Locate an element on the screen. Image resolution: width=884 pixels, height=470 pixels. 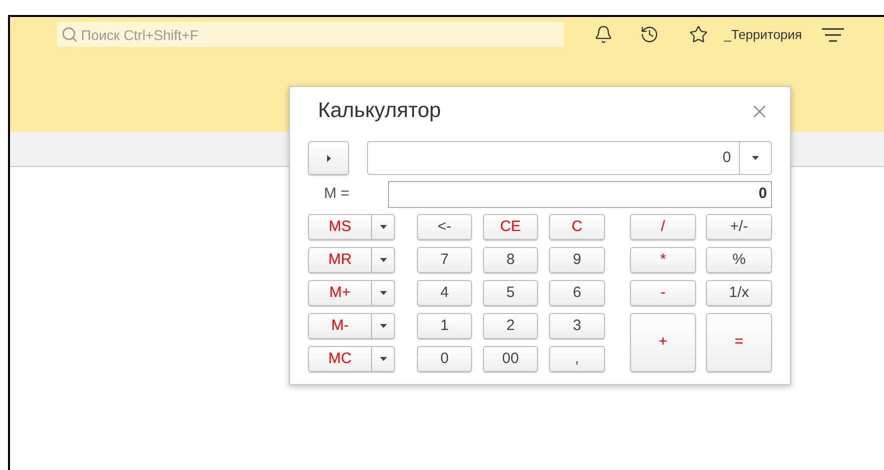
memory-button: MC is located at coordinates (340, 359).